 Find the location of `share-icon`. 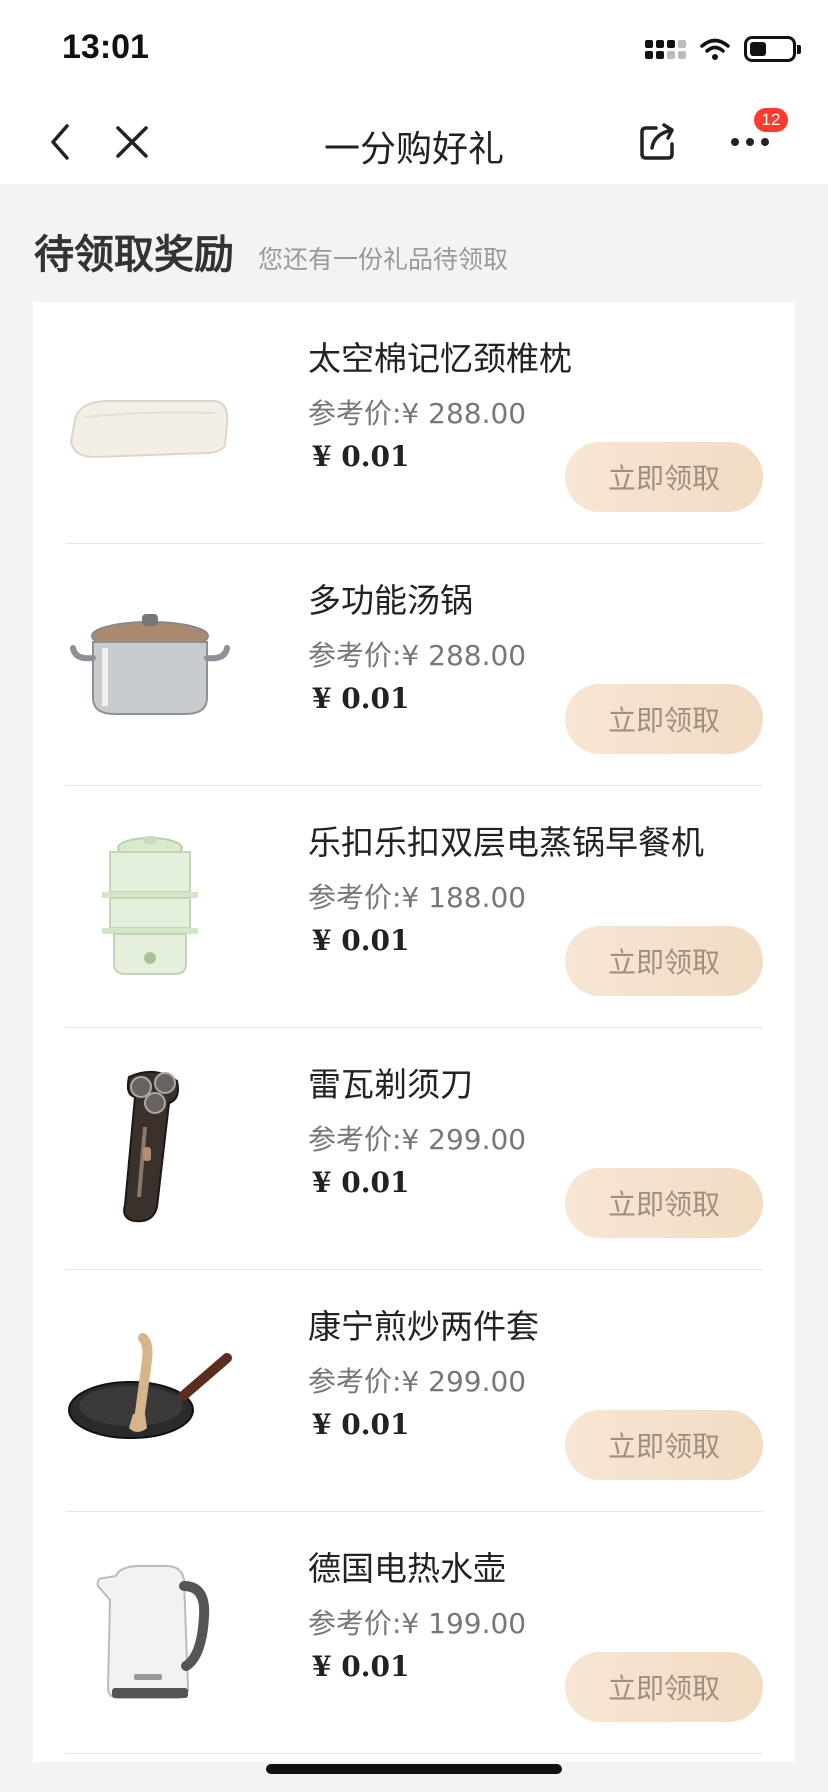

share-icon is located at coordinates (657, 141).